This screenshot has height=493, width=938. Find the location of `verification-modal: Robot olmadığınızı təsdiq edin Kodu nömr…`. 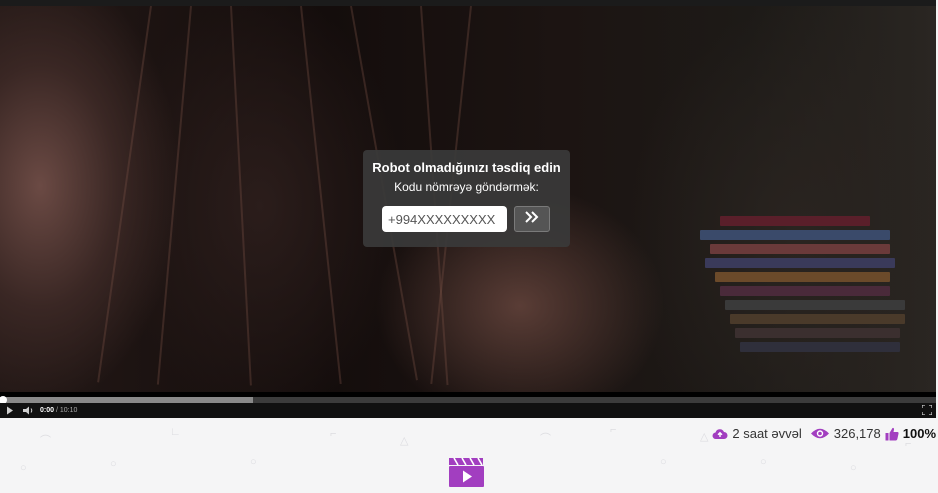

verification-modal: Robot olmadığınızı təsdiq edin Kodu nömr… is located at coordinates (466, 198).